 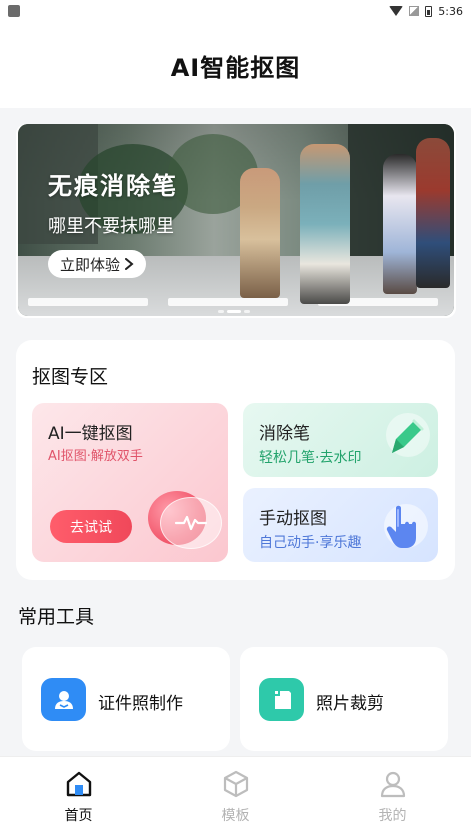 I want to click on id-photo-tool-card: 证件照制作, so click(x=126, y=699).